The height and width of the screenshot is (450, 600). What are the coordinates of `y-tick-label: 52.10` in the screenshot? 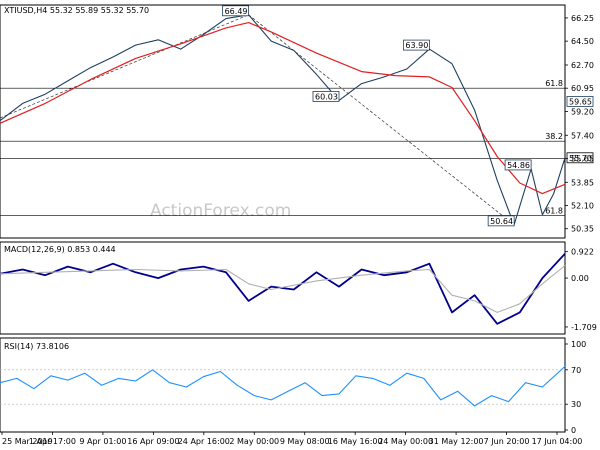 It's located at (582, 206).